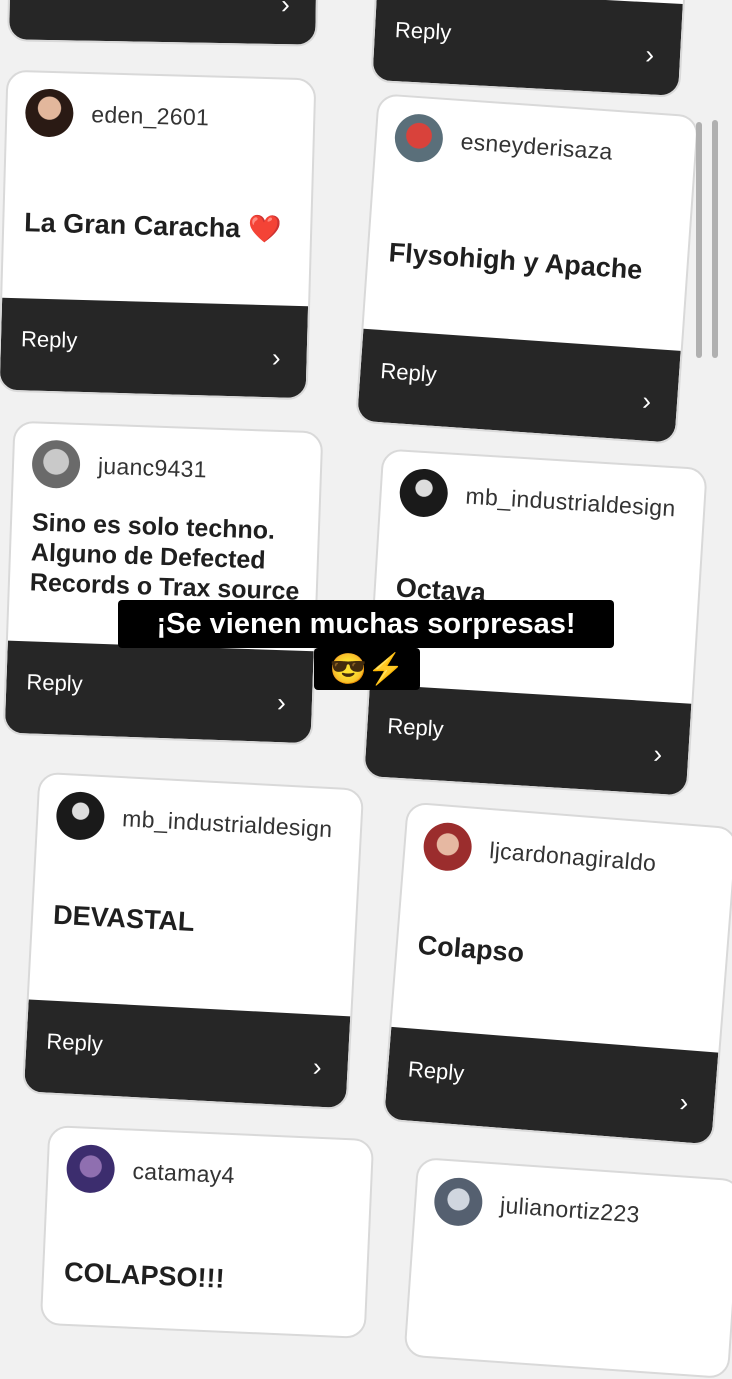  Describe the element at coordinates (152, 467) in the screenshot. I see `username: juanc9431` at that location.